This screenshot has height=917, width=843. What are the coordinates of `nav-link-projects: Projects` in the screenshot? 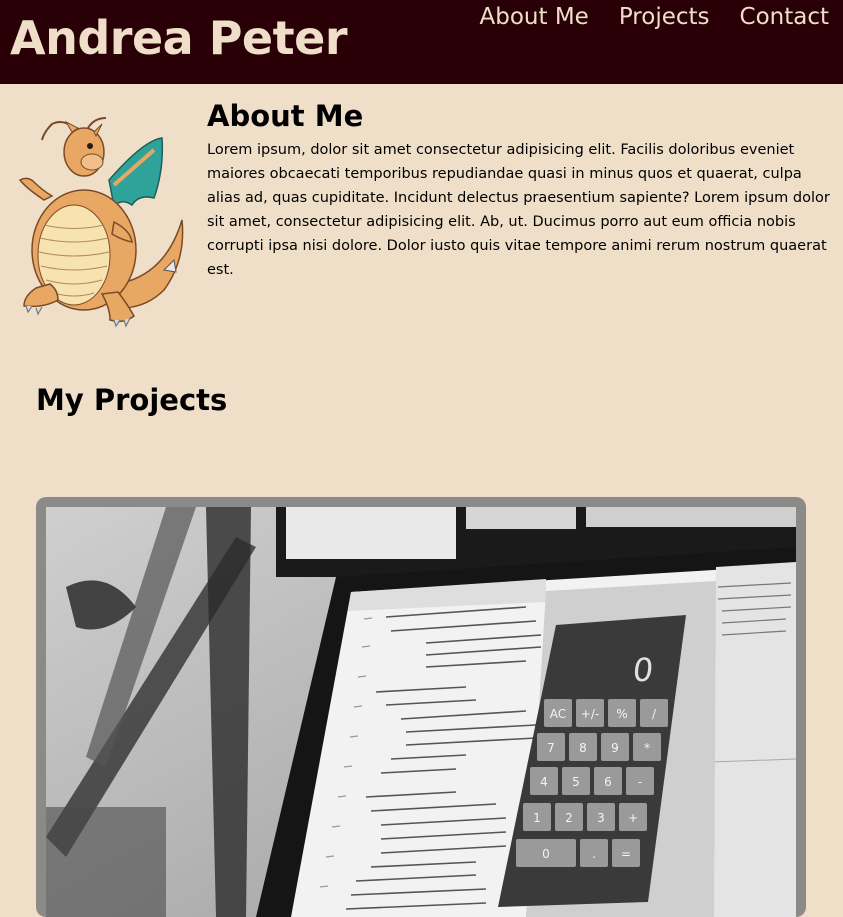 It's located at (664, 17).